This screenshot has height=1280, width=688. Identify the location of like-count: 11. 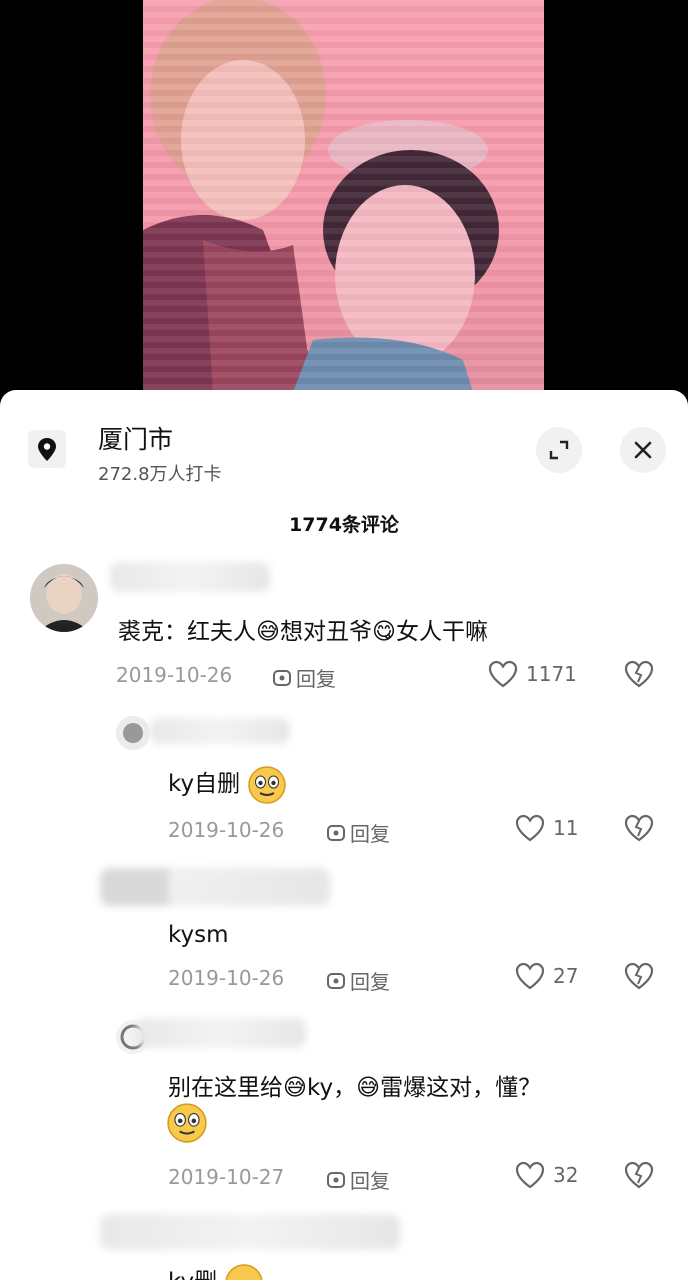
(566, 828).